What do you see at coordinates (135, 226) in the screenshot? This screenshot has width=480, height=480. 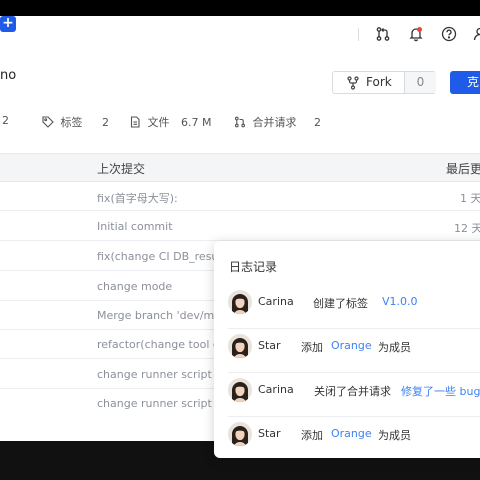 I see `commit-message: Initial commit` at bounding box center [135, 226].